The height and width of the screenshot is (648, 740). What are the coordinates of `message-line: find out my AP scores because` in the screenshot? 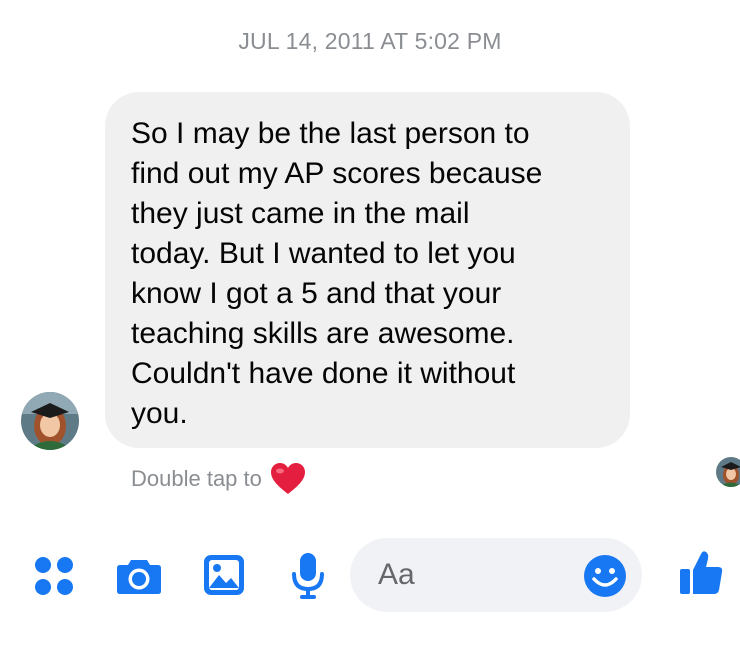 It's located at (337, 173).